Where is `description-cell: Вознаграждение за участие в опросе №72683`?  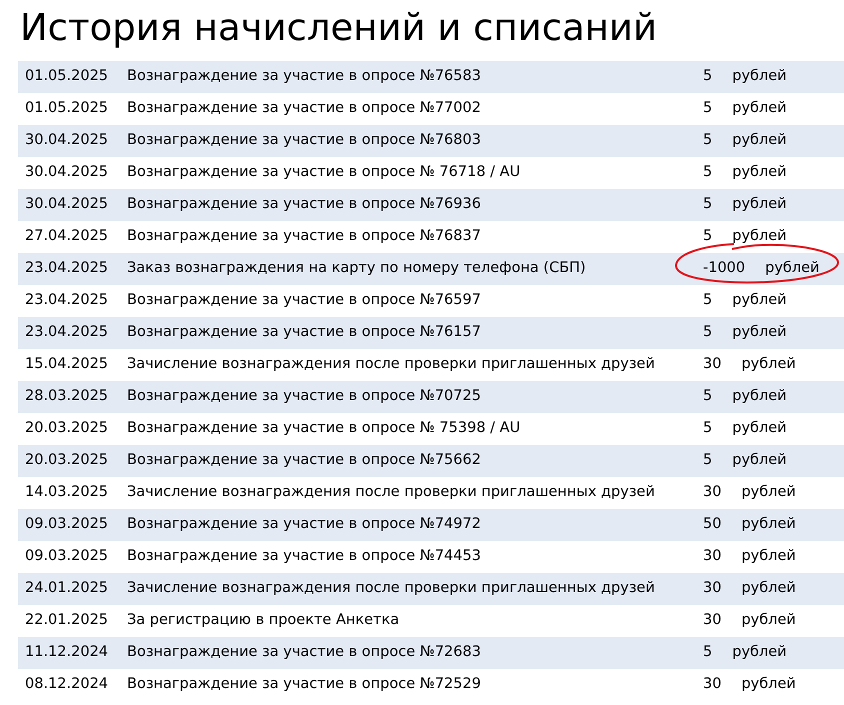 description-cell: Вознаграждение за участие в опросе №72683 is located at coordinates (304, 652).